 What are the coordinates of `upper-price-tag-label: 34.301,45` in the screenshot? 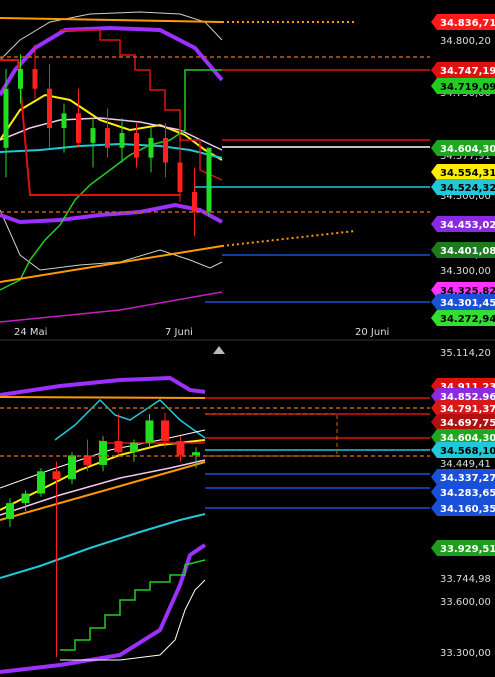 It's located at (467, 303).